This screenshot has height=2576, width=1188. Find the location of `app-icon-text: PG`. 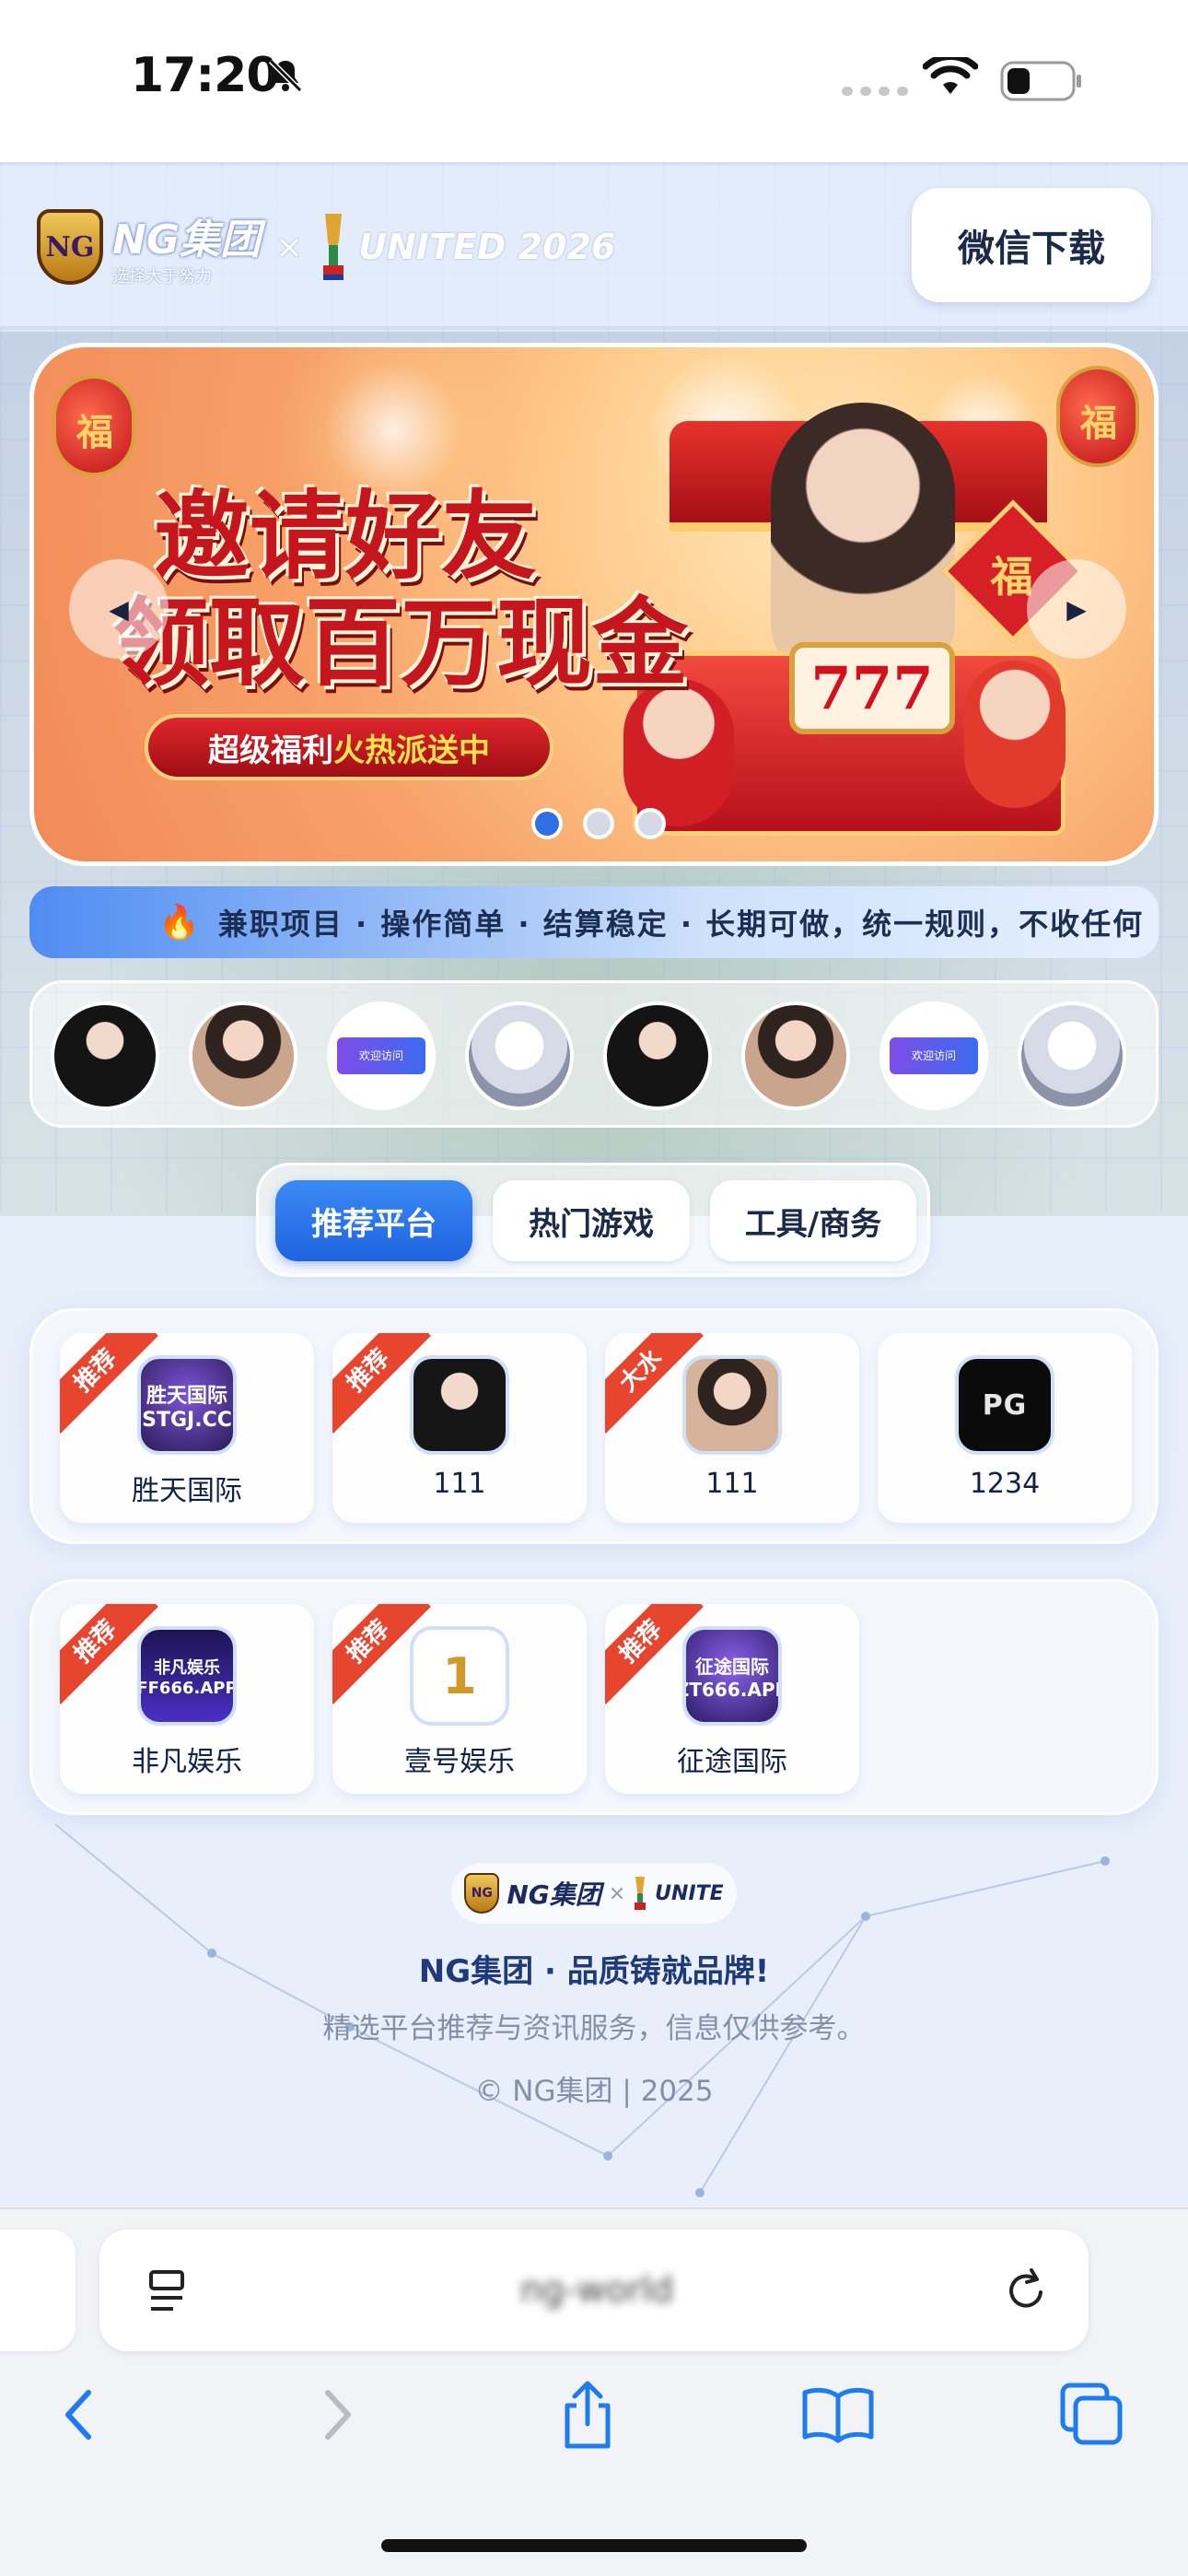

app-icon-text: PG is located at coordinates (1005, 1405).